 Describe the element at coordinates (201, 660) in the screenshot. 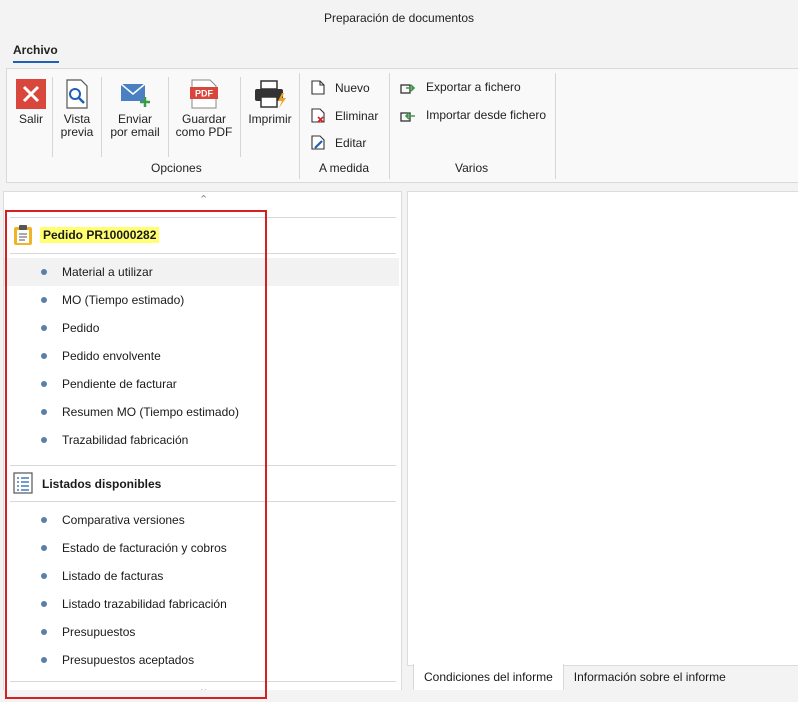

I see `list-item: Presupuestos aceptados` at that location.